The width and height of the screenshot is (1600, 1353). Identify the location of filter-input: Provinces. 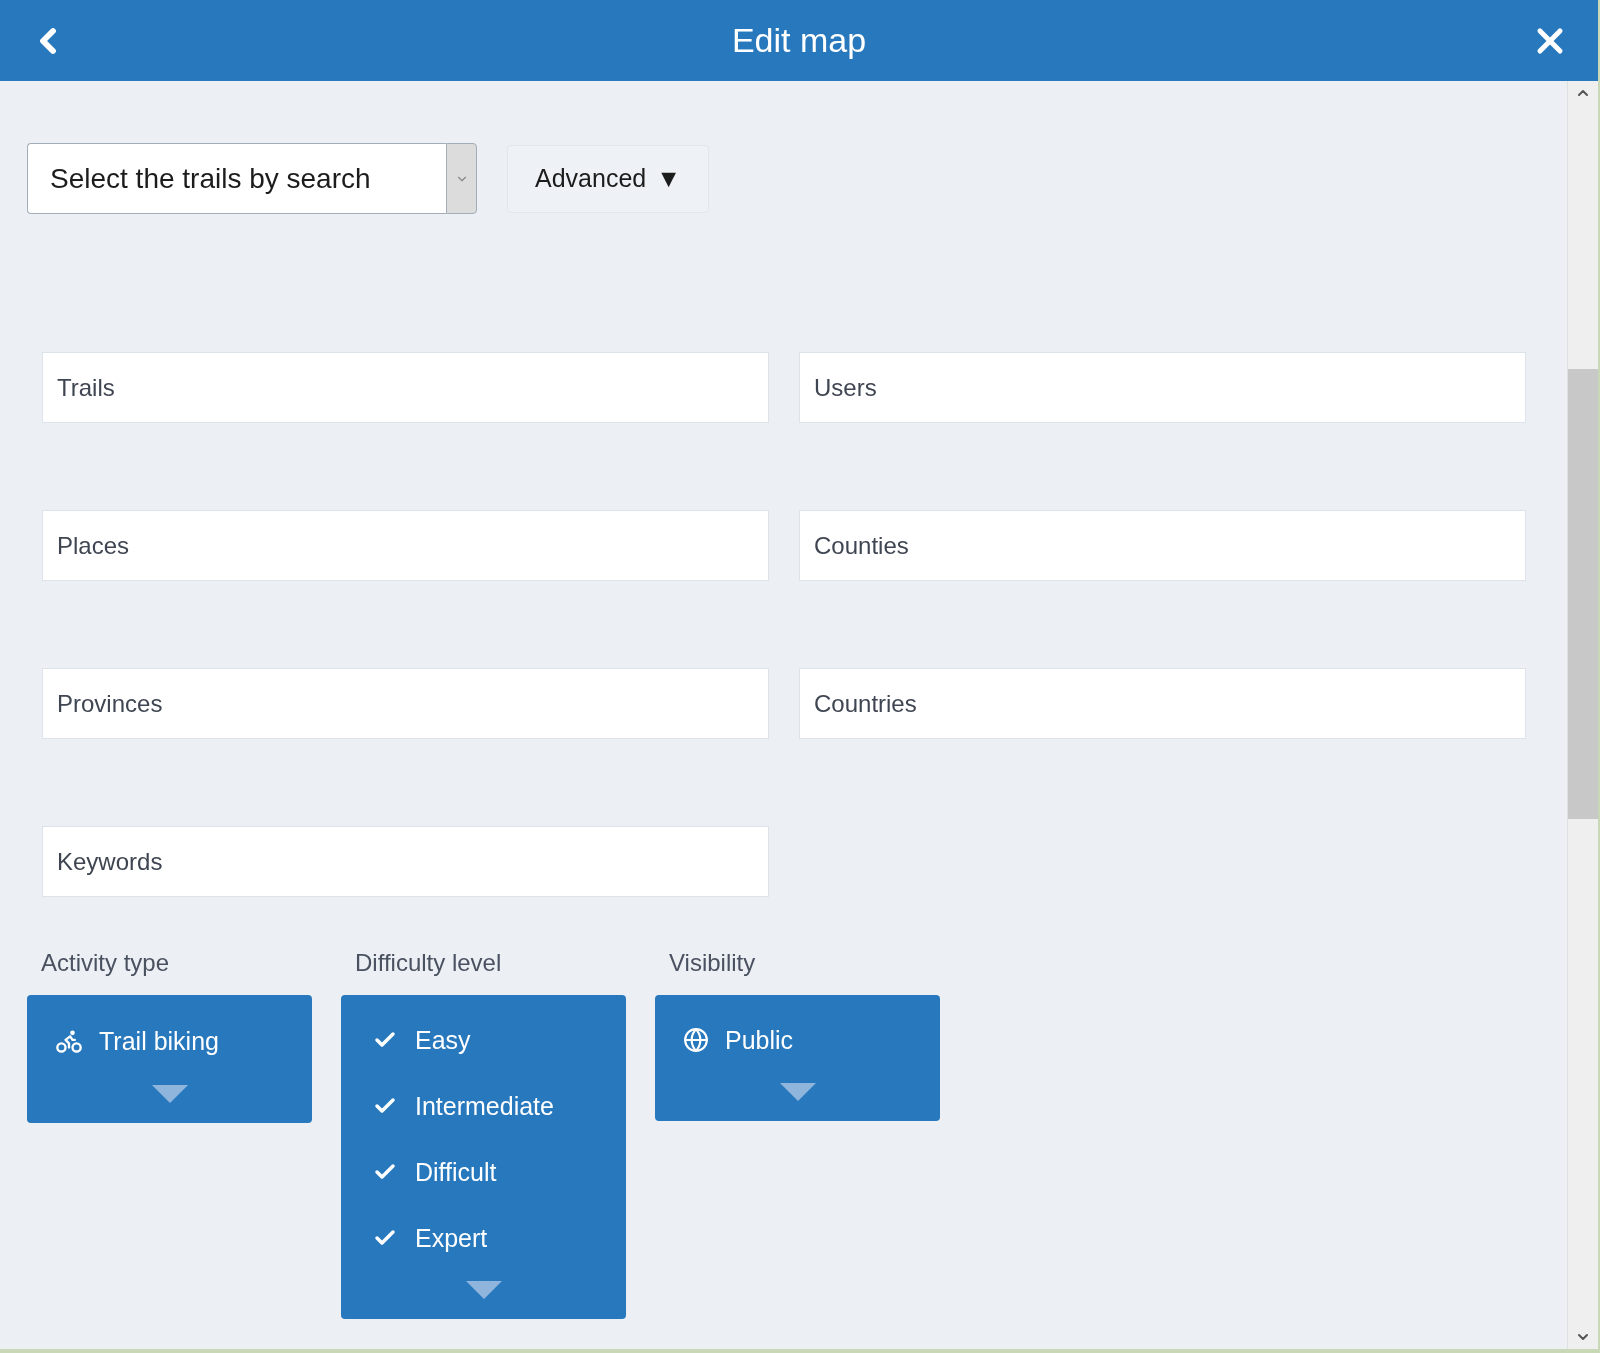
(405, 703).